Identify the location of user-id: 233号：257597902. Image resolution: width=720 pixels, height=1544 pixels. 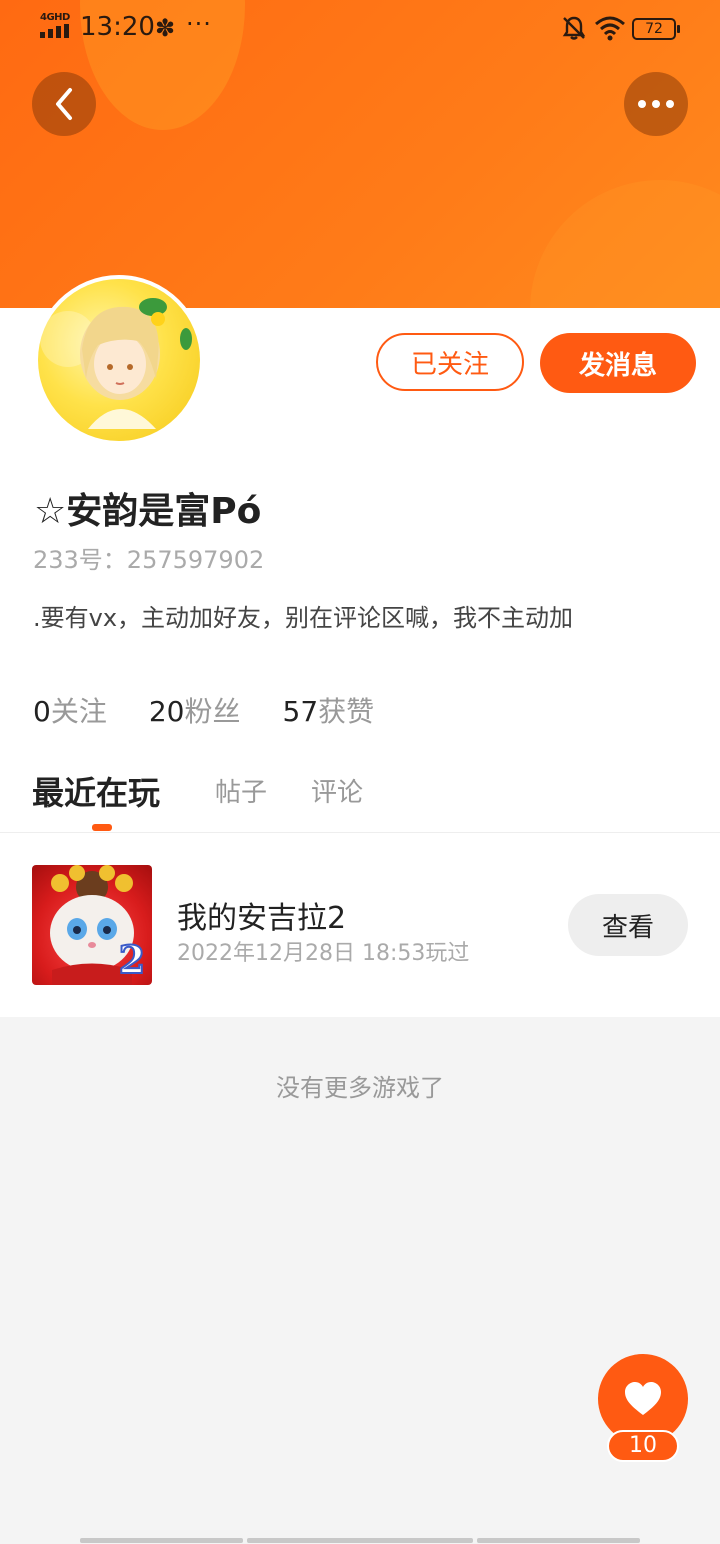
(149, 560).